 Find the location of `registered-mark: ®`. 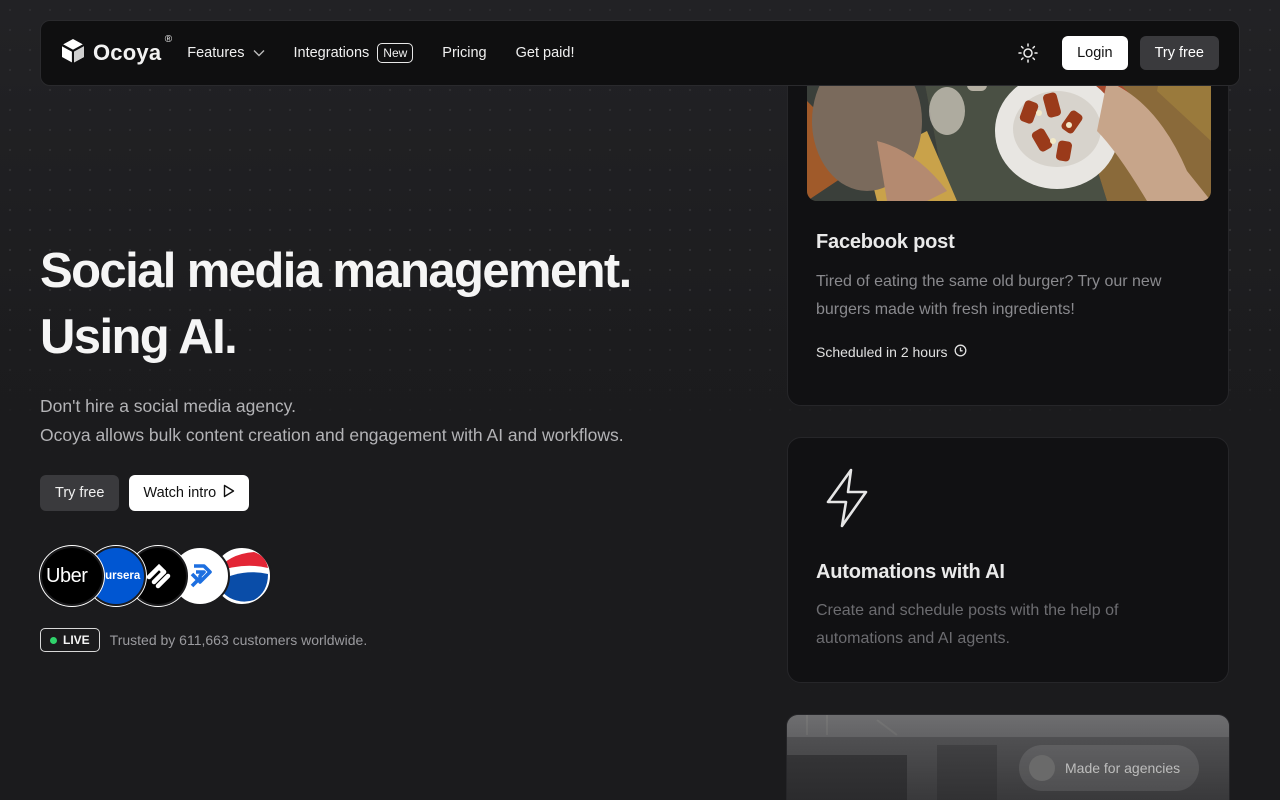

registered-mark: ® is located at coordinates (168, 39).